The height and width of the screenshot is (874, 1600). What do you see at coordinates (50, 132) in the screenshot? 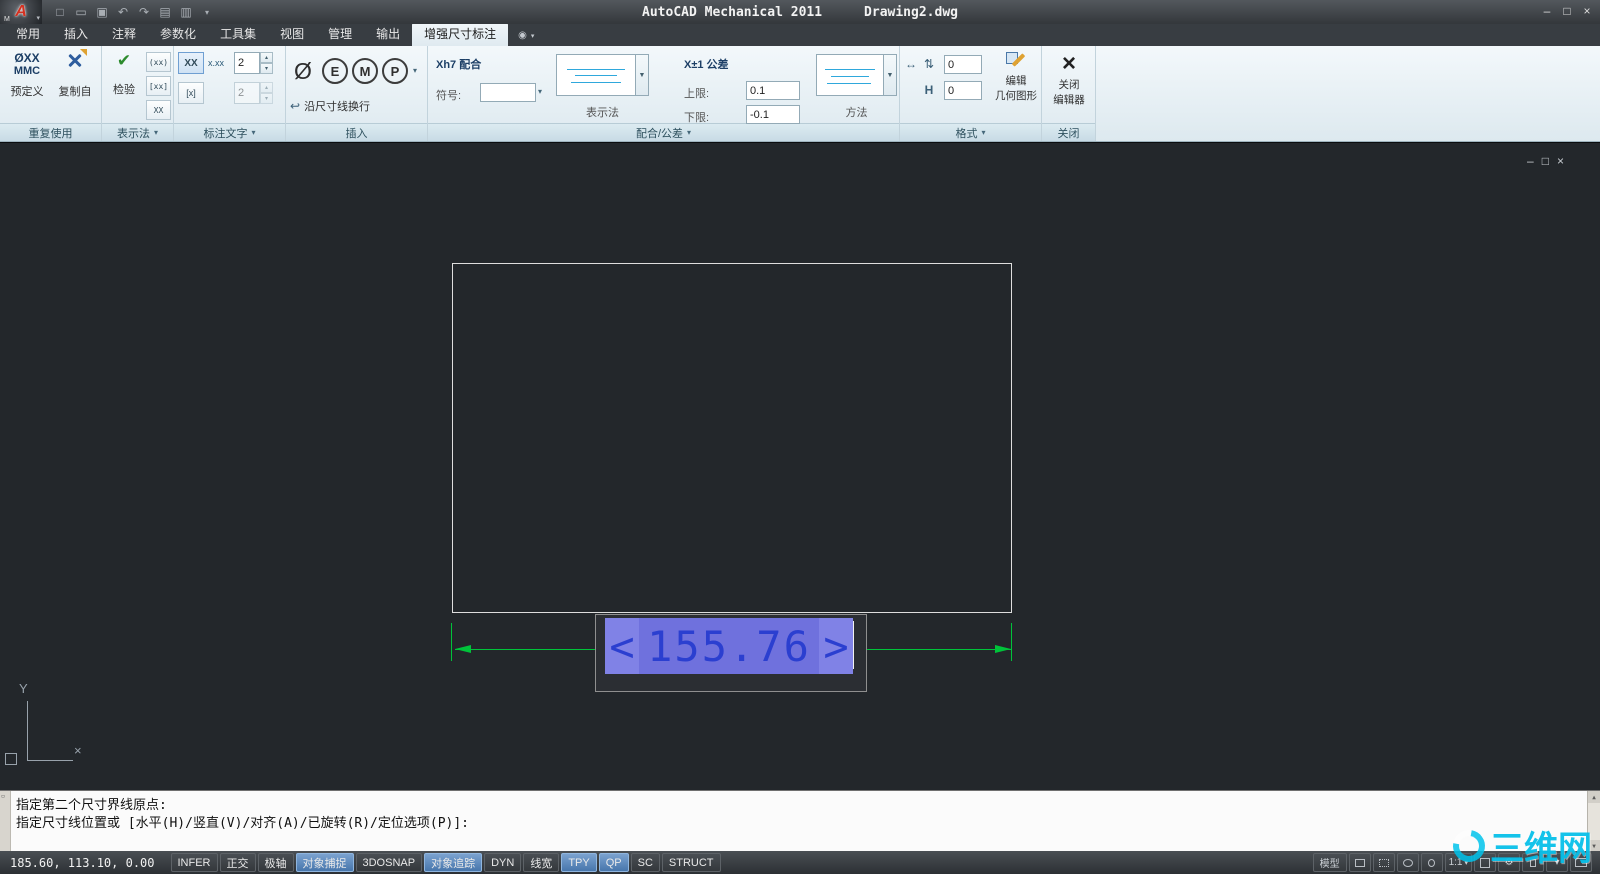
I see `panel-label-reuse: 重复使用` at bounding box center [50, 132].